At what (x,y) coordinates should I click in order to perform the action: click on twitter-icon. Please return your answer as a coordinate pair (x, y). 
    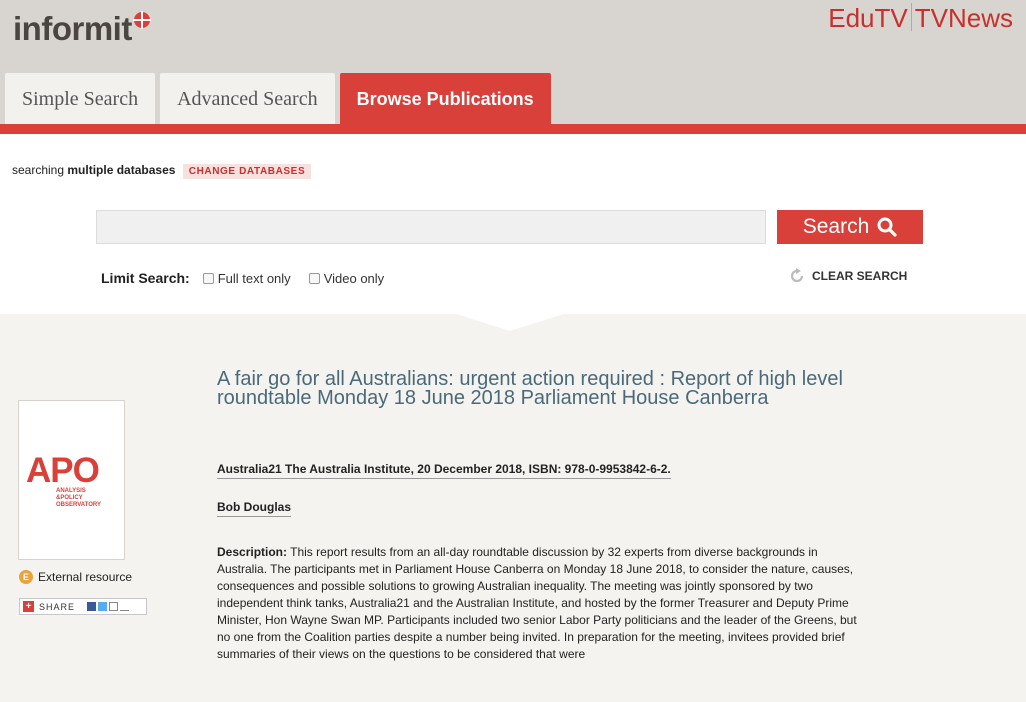
    Looking at the image, I should click on (103, 606).